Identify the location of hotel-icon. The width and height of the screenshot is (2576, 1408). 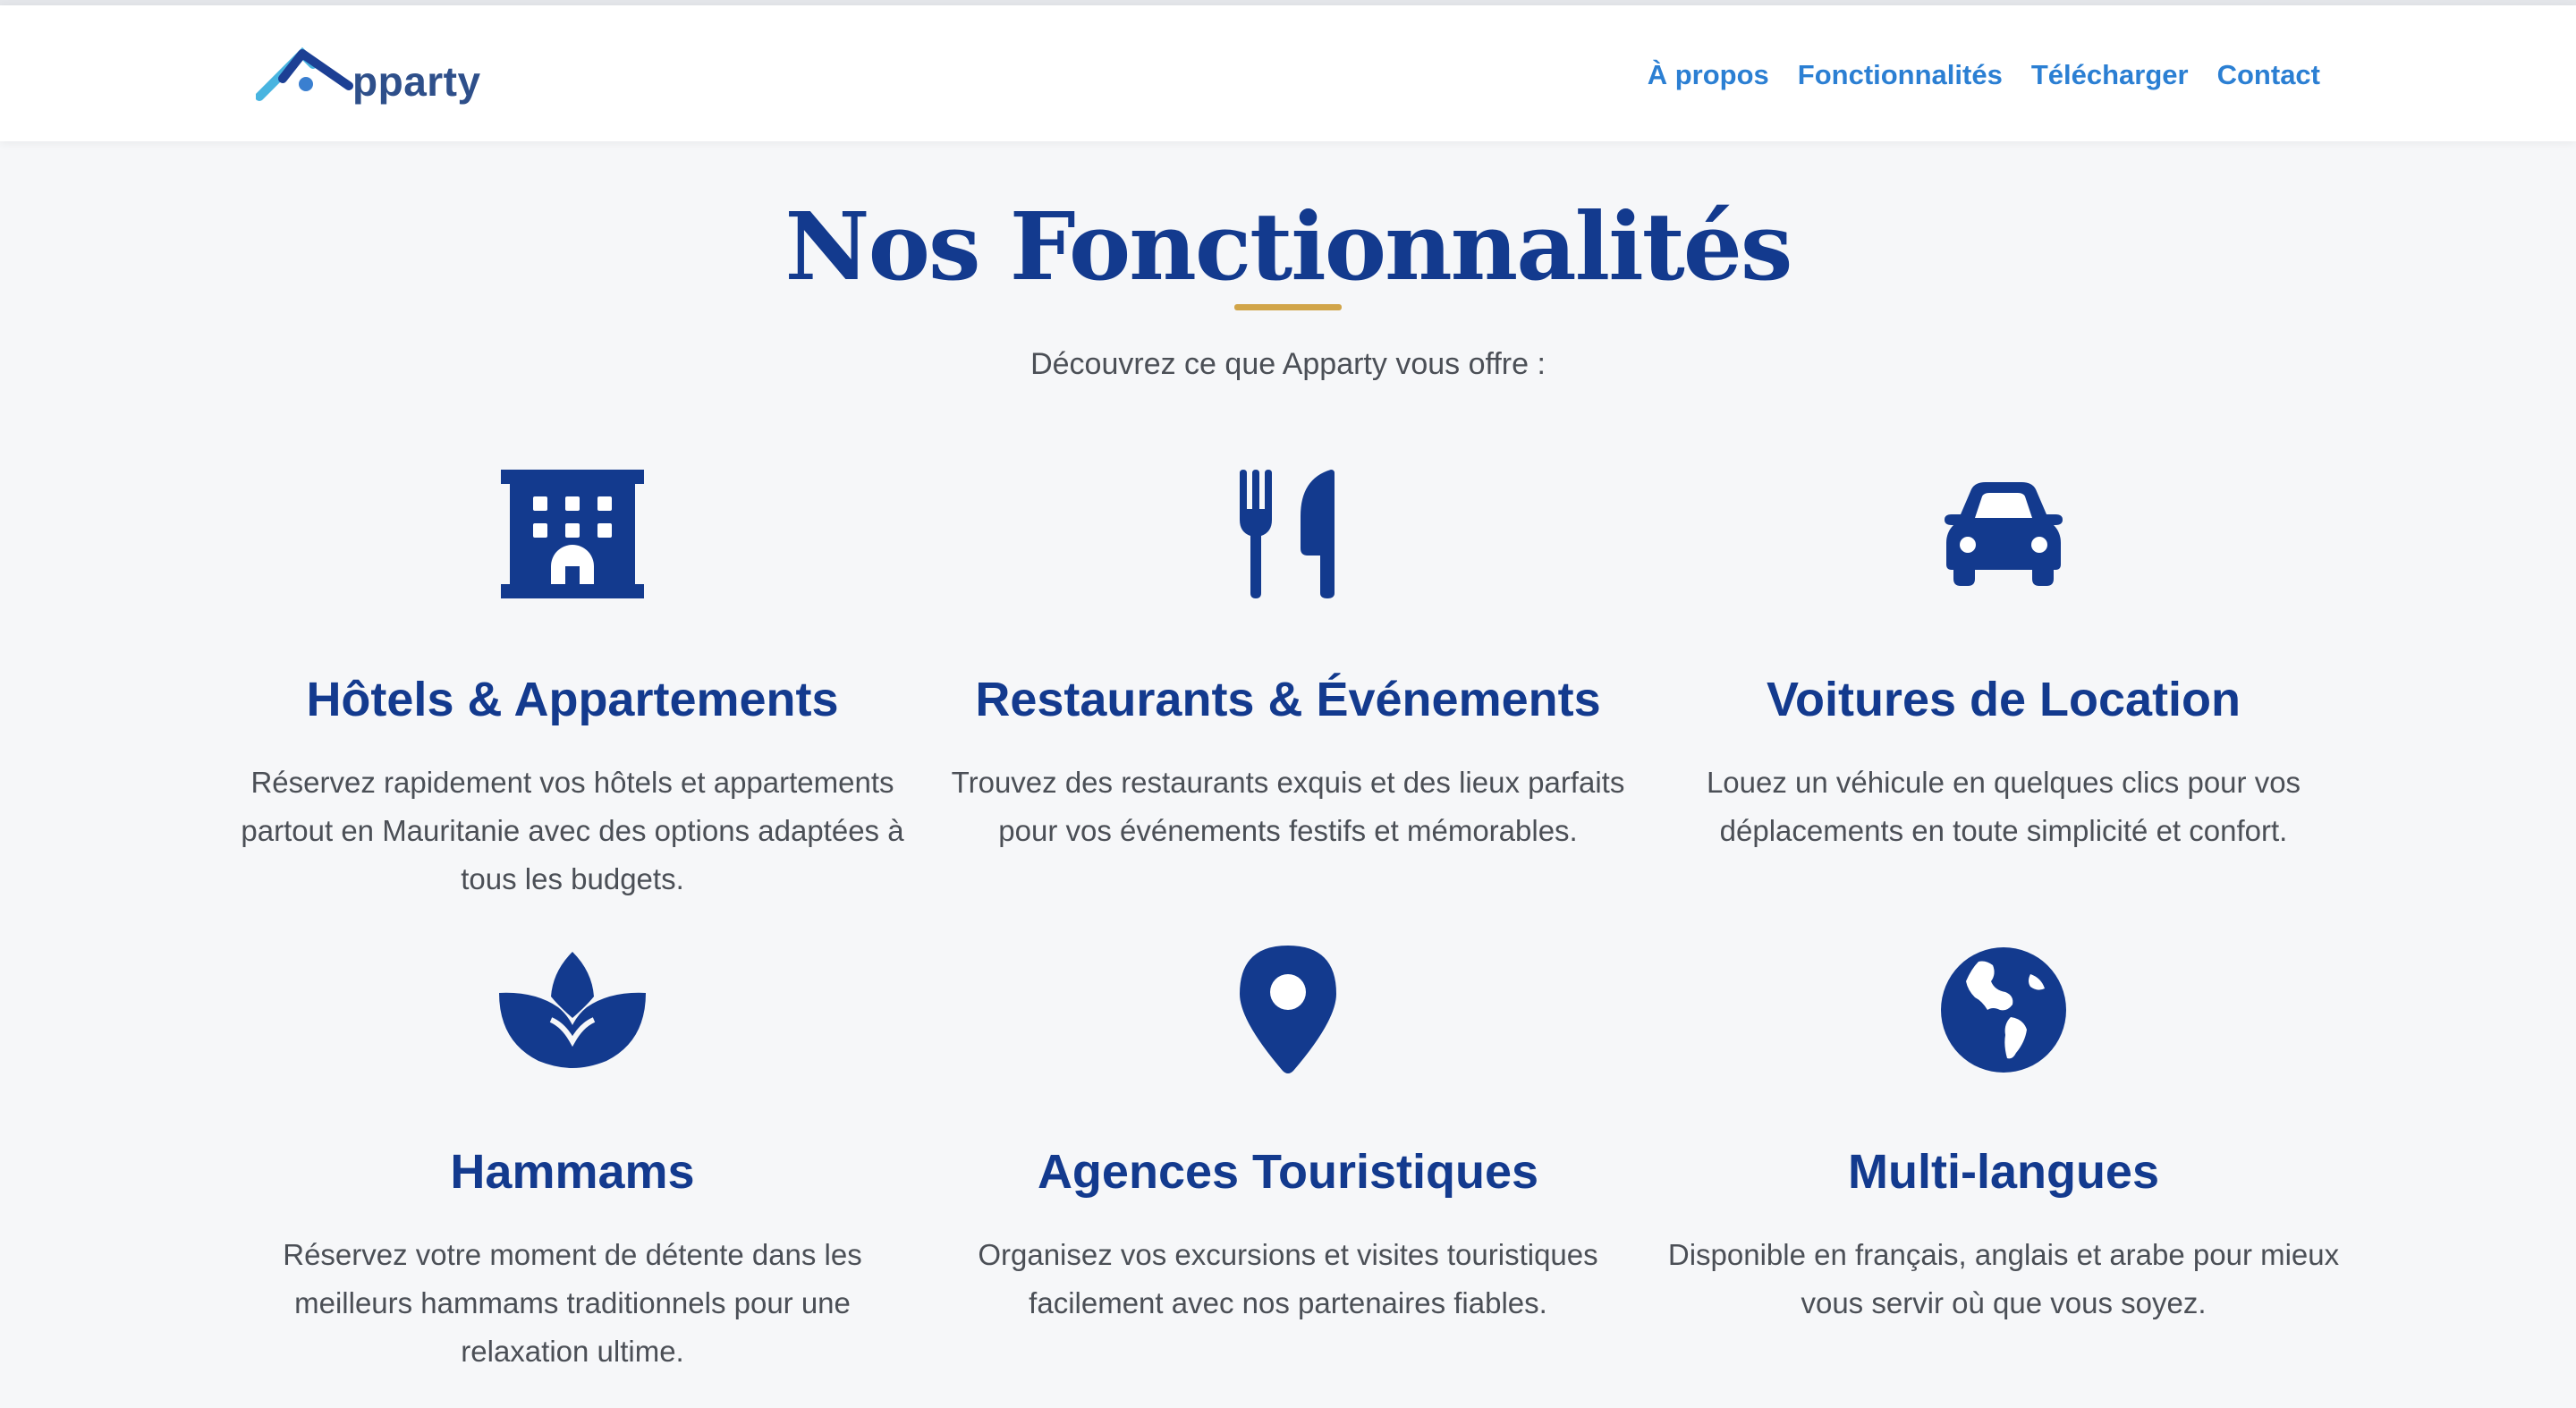
(572, 534).